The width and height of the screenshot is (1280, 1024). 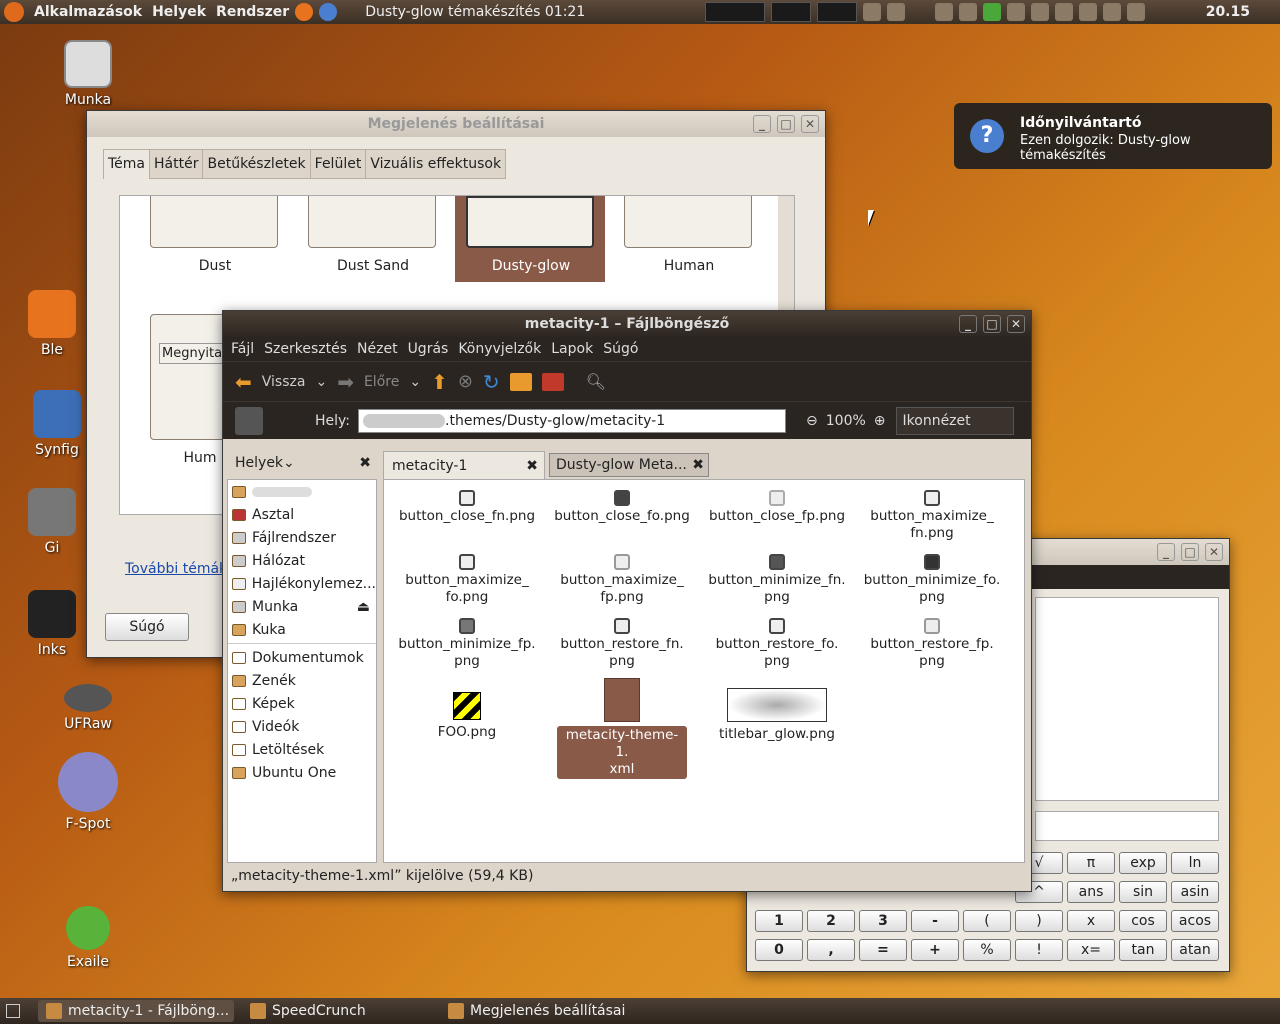 I want to click on theme-label-dusty-glow: Dusty-glow, so click(x=531, y=266).